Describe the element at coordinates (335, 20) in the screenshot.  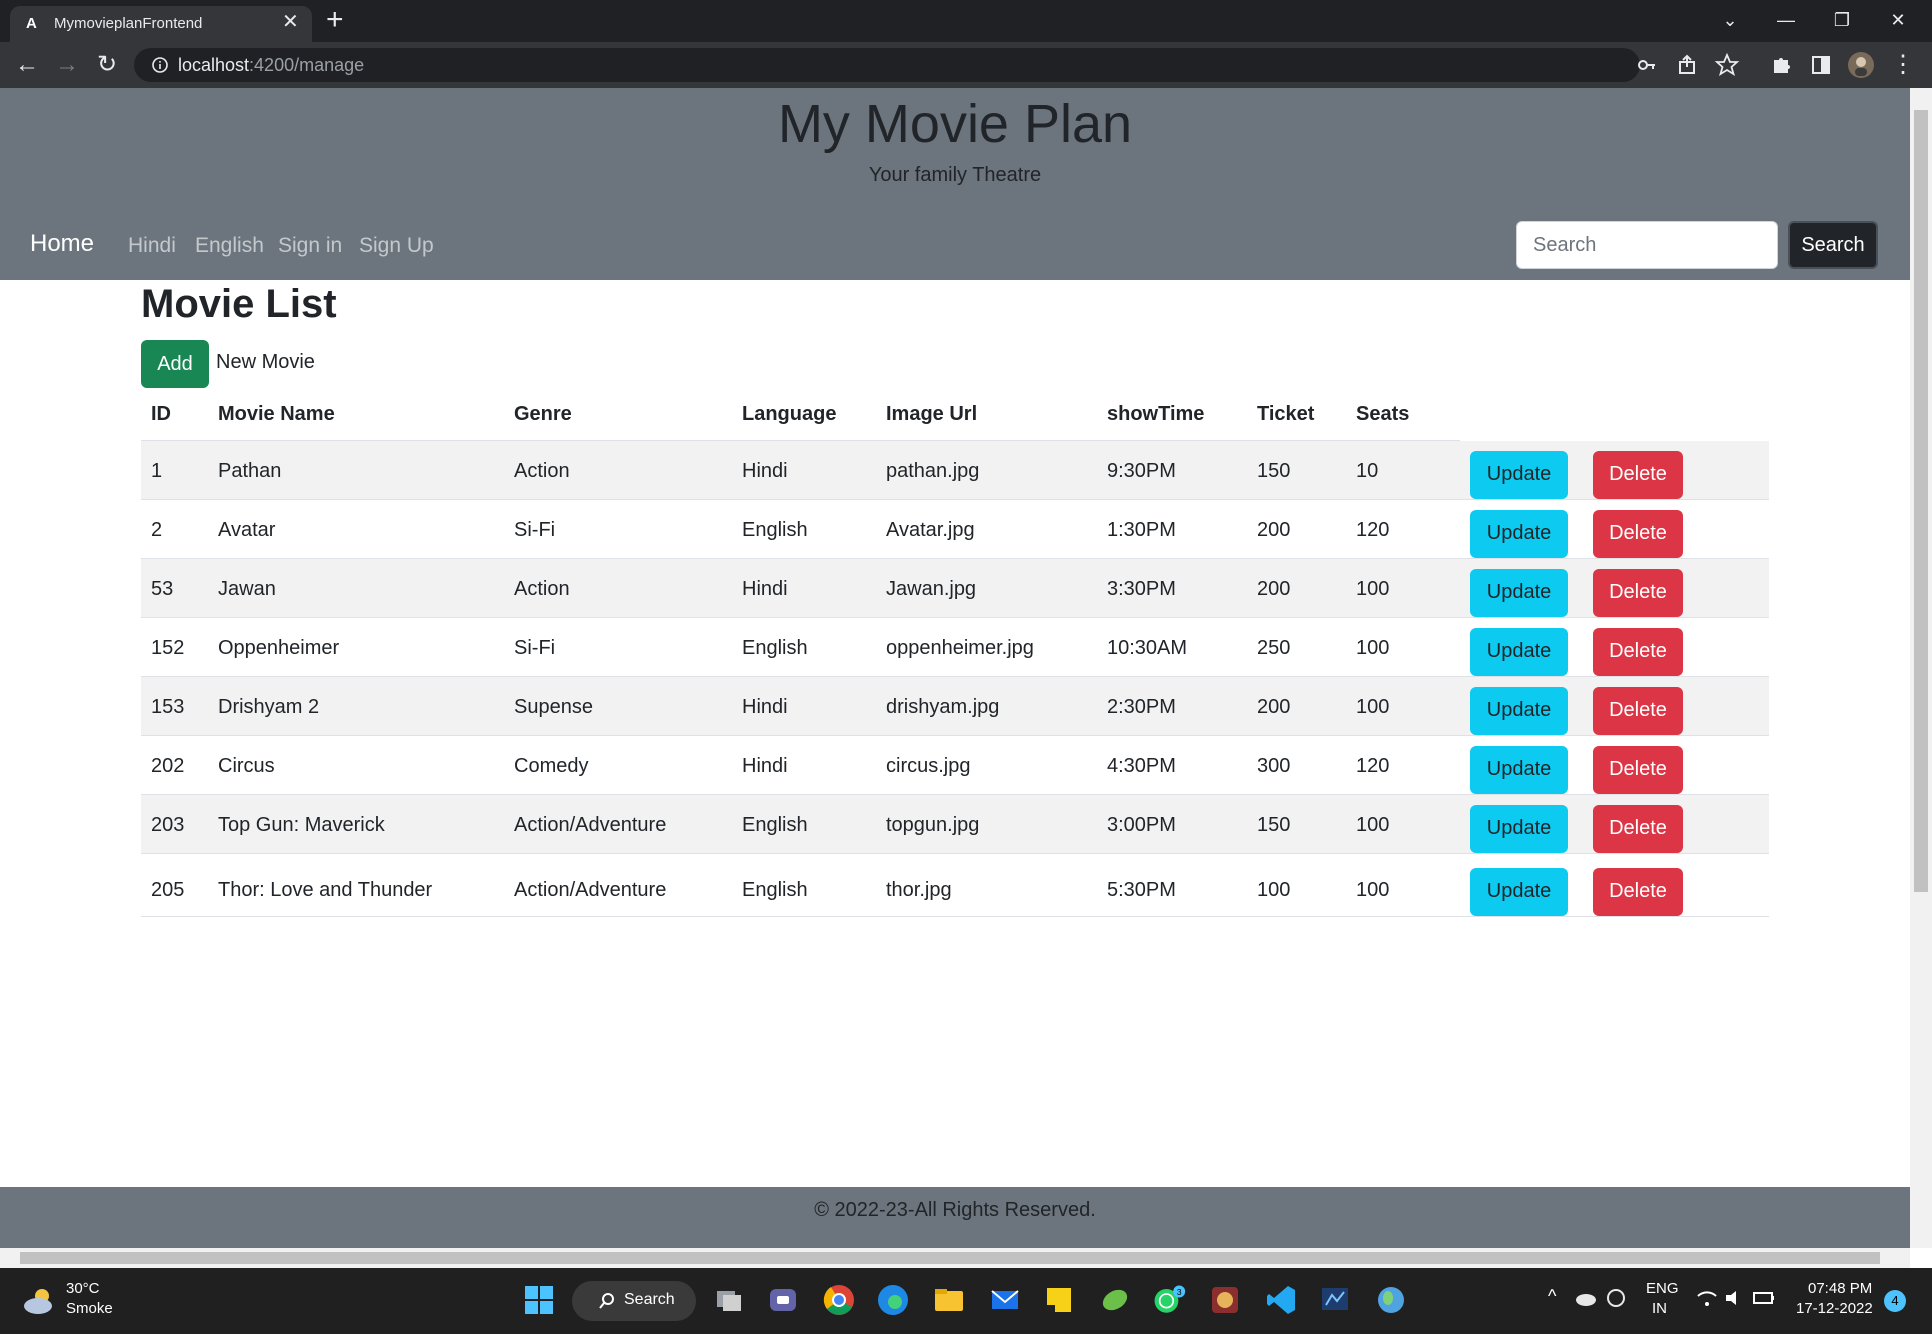
I see `new-tab-button: +` at that location.